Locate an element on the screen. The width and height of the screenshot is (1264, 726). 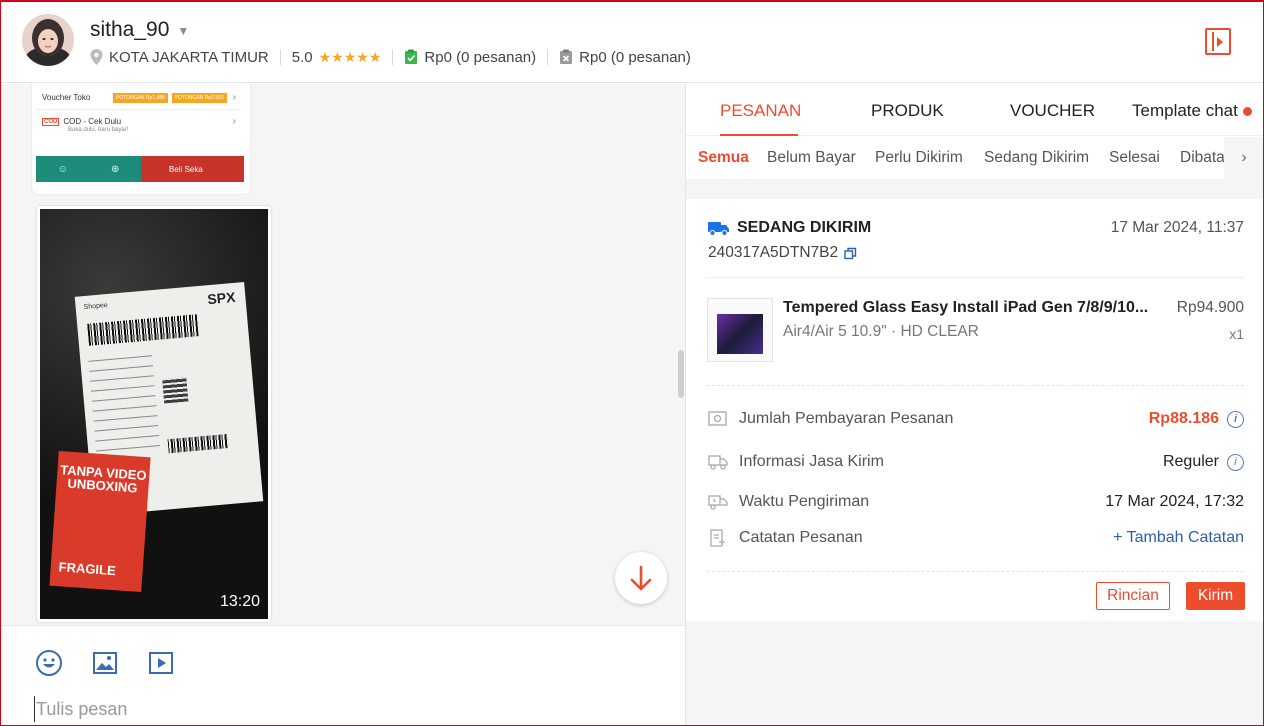
product-variant: Air4/Air 5 10.9" · HD CLEAR is located at coordinates (881, 331).